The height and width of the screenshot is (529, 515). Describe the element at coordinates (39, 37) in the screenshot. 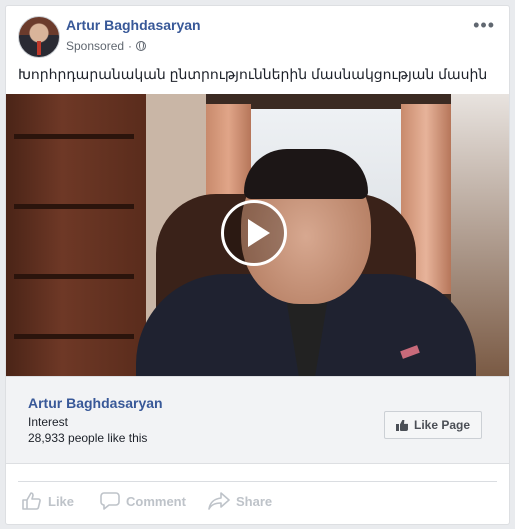

I see `author-avatar` at that location.